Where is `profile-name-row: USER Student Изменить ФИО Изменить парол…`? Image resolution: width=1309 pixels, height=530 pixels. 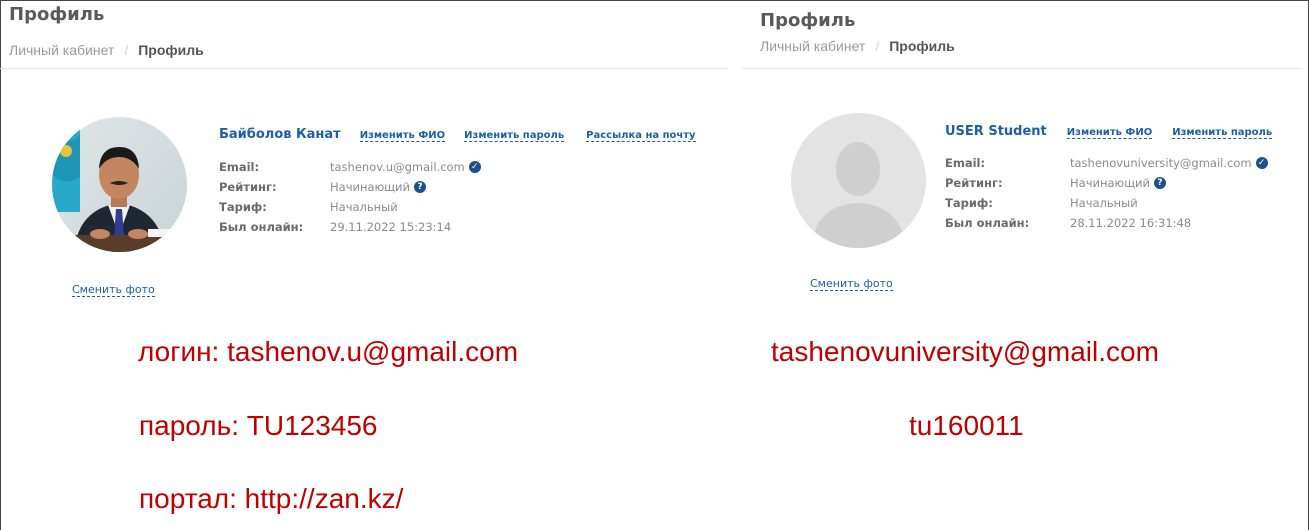
profile-name-row: USER Student Изменить ФИО Изменить парол… is located at coordinates (1109, 131).